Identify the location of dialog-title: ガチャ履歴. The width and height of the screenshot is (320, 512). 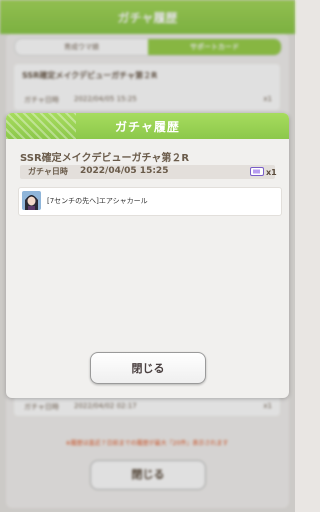
(147, 127).